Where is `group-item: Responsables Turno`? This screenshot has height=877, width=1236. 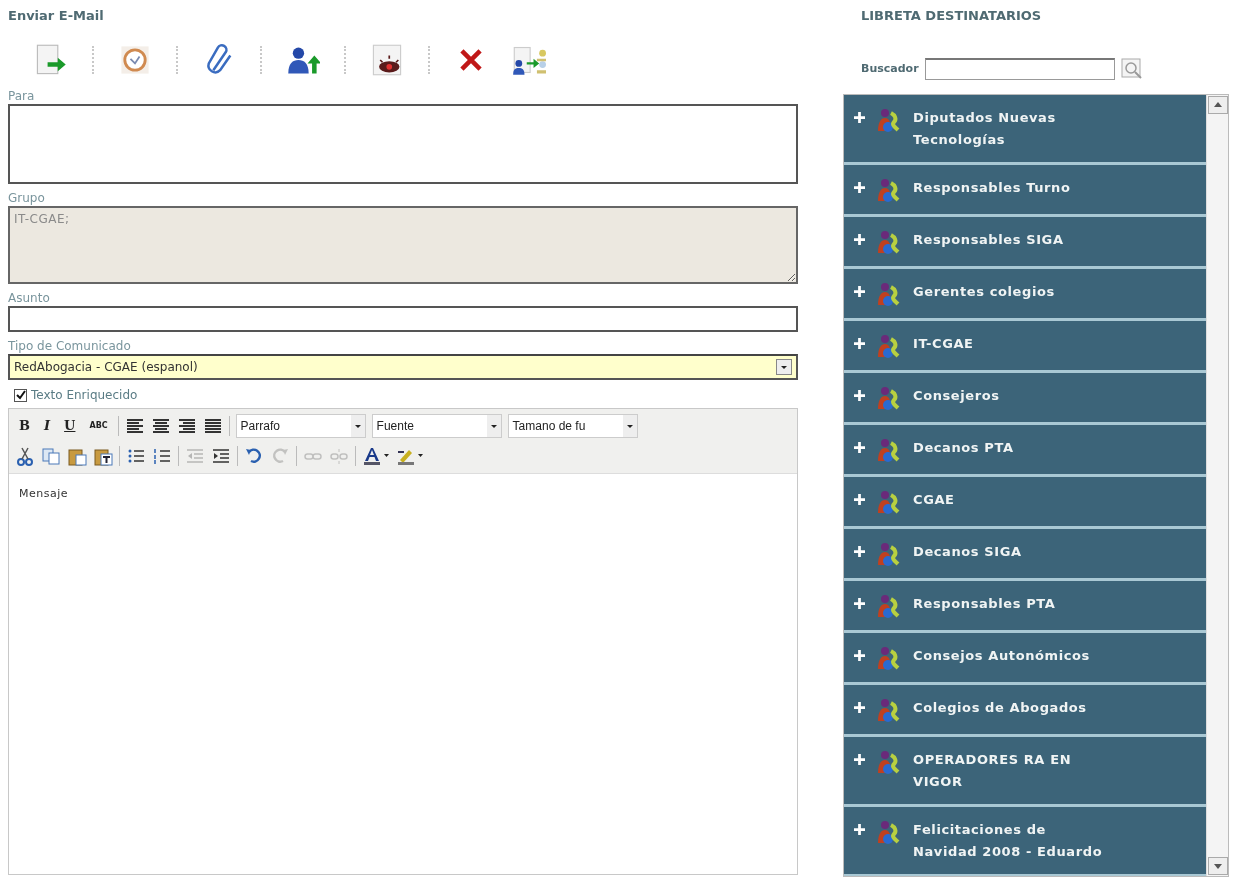 group-item: Responsables Turno is located at coordinates (1025, 191).